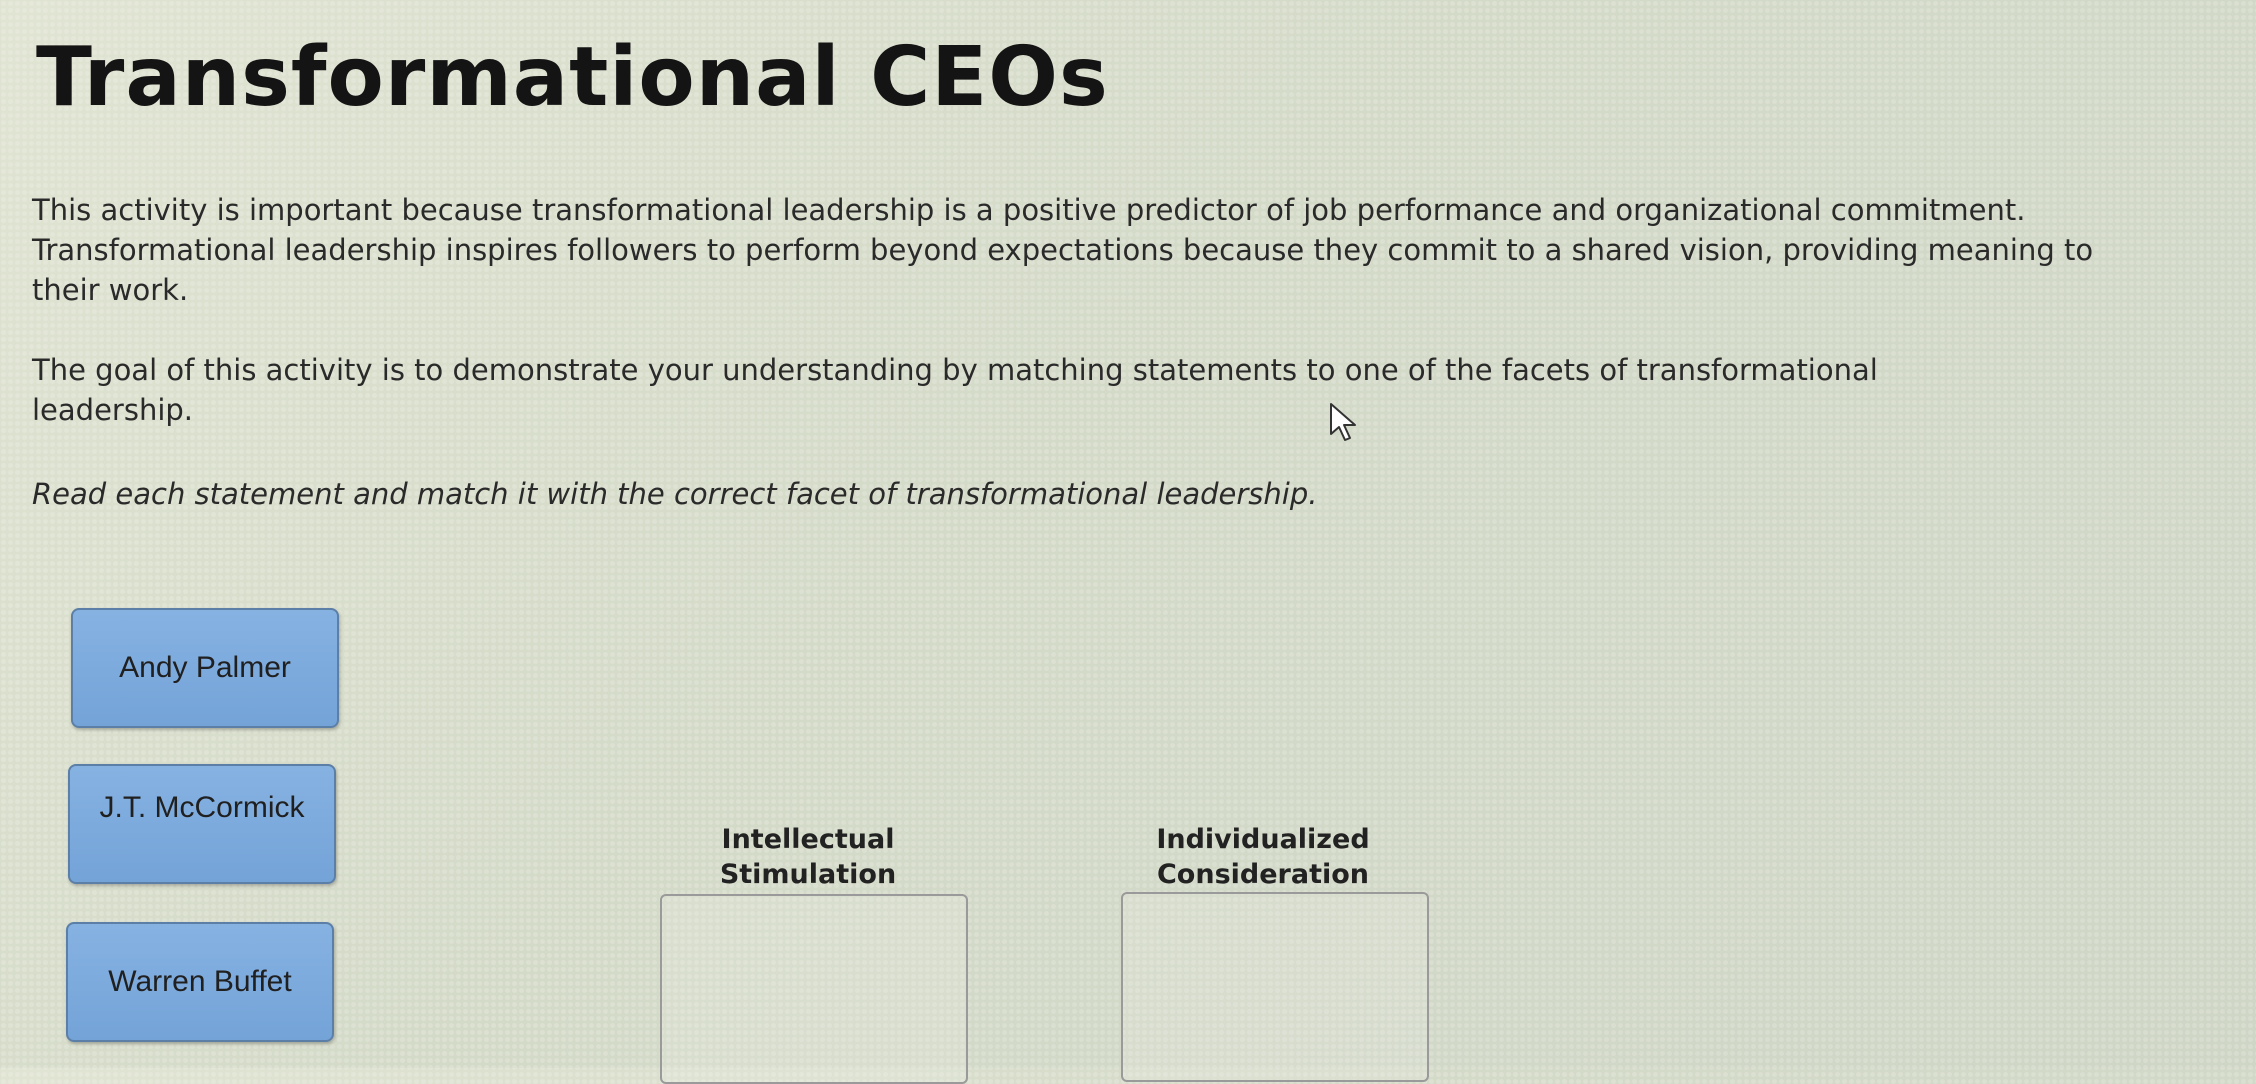  I want to click on draggable-choice-jt-mccormick: J.T. McCormick, so click(202, 824).